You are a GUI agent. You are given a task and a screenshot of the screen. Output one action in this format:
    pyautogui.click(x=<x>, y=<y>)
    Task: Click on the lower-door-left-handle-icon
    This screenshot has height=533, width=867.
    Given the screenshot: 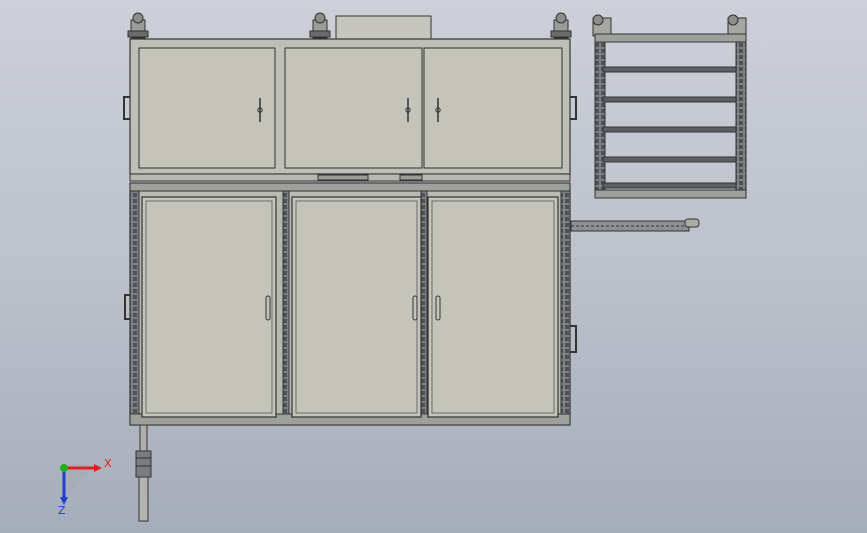 What is the action you would take?
    pyautogui.click(x=268, y=308)
    